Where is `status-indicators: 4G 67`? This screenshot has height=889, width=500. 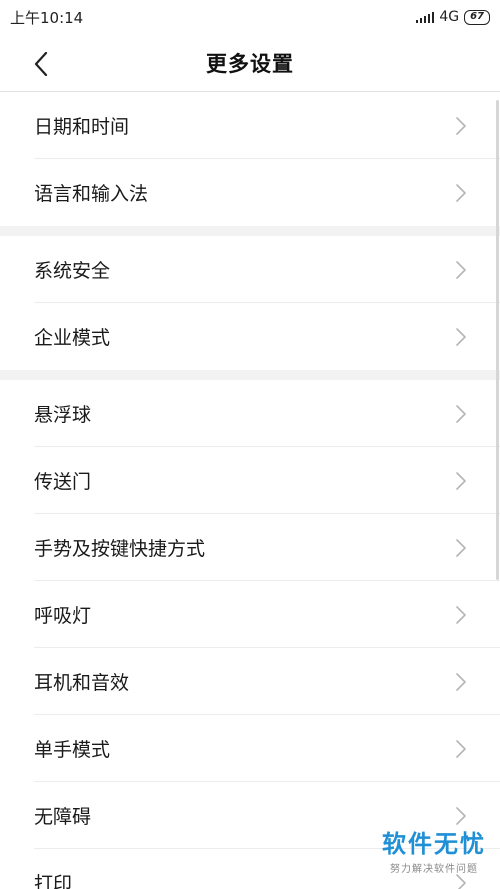 status-indicators: 4G 67 is located at coordinates (452, 17).